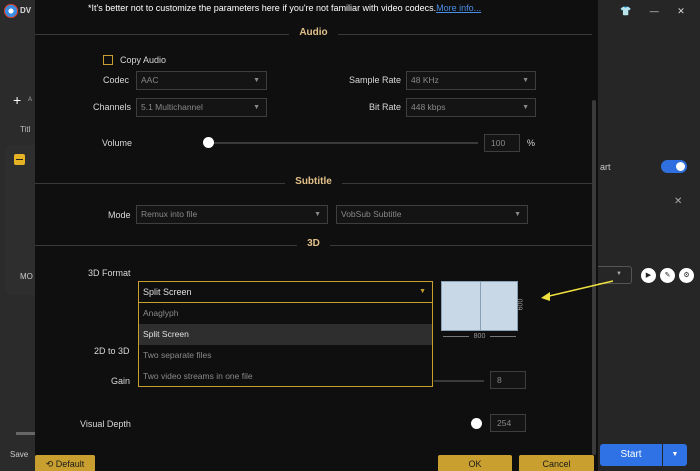  I want to click on channels-select: 5.1 Multichannel ▼, so click(201, 107).